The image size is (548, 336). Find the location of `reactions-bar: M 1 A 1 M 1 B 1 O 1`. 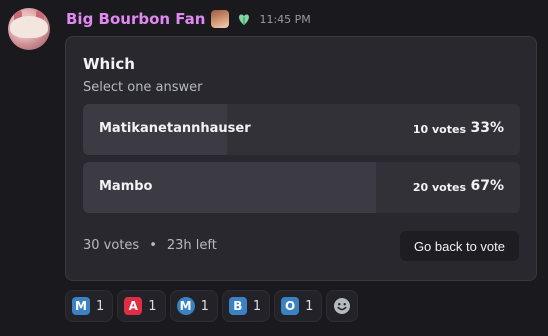

reactions-bar: M 1 A 1 M 1 B 1 O 1 is located at coordinates (212, 306).